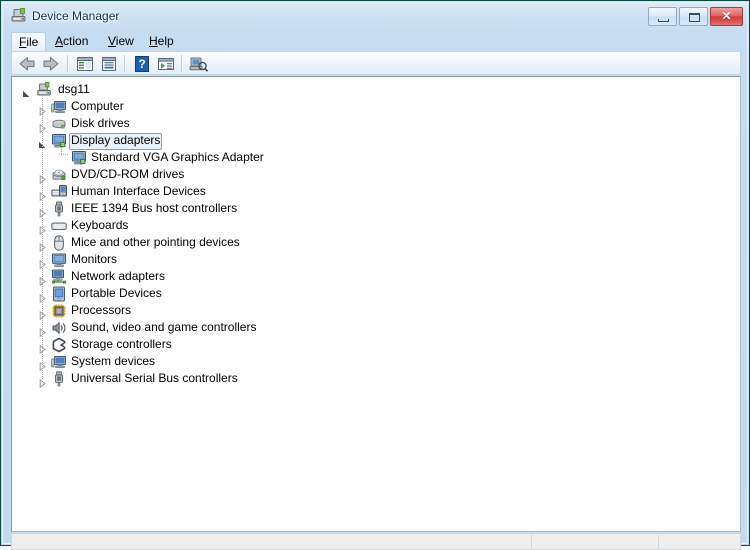 This screenshot has width=750, height=550. What do you see at coordinates (376, 243) in the screenshot?
I see `tree-item: Mice and other pointing devices` at bounding box center [376, 243].